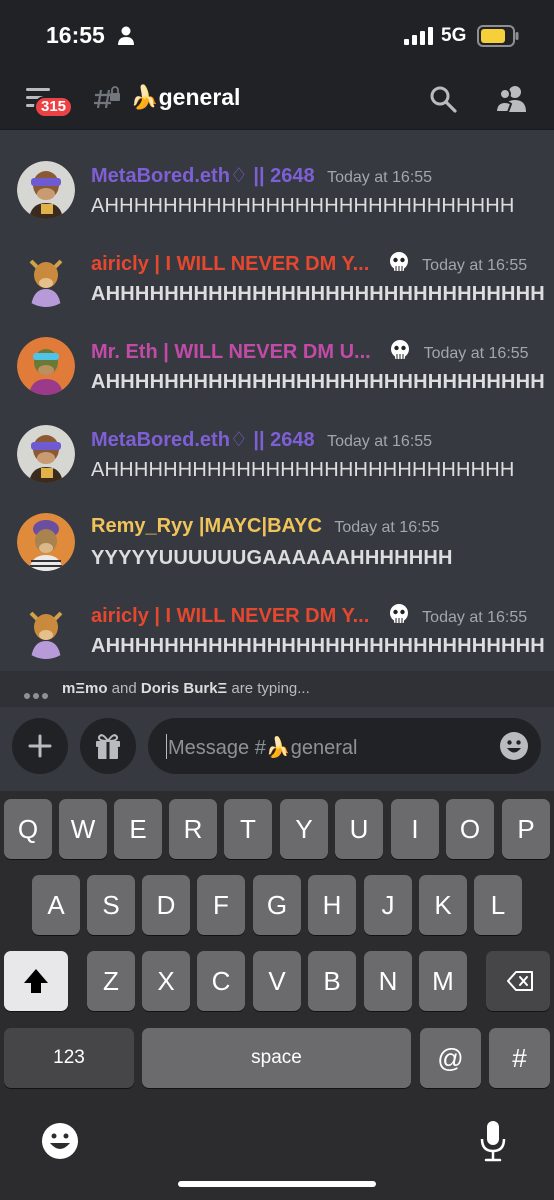 The width and height of the screenshot is (554, 1200). I want to click on members-icon, so click(511, 99).